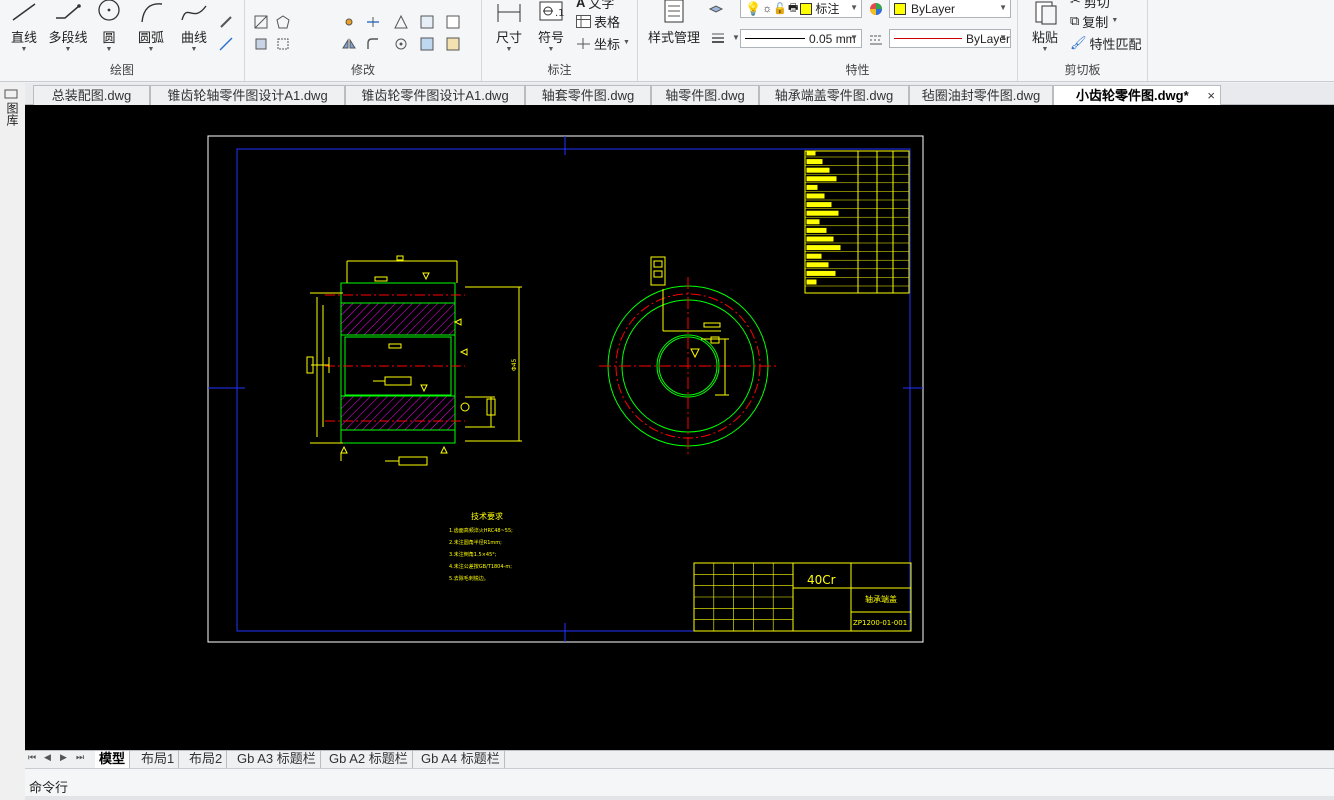  I want to click on clipboard-group: 粘贴 ▼ ✂ 剪切 ⧉ 复制 ▼ 🖌 特性匹配 剪切板, so click(1083, 40).